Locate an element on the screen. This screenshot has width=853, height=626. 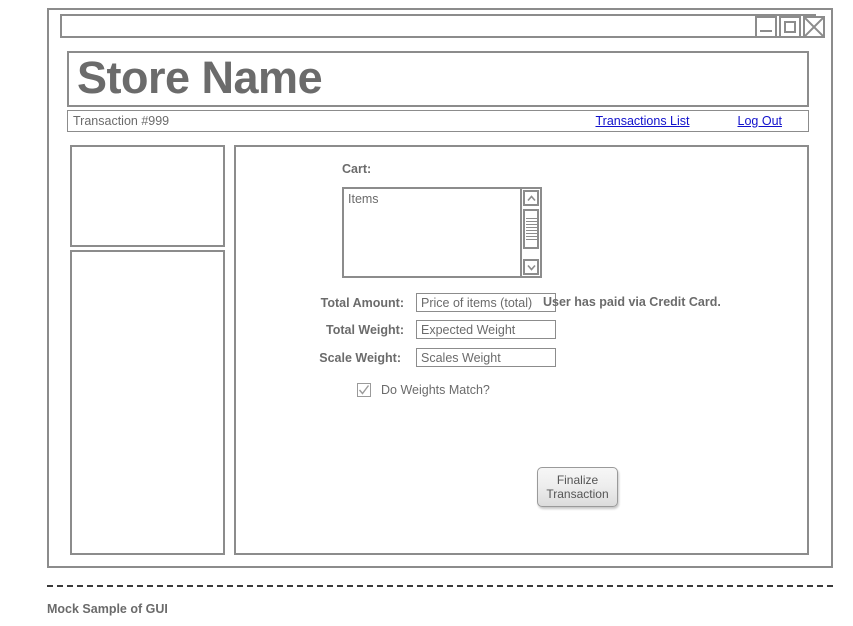
weights-match-row: Do Weights Match? is located at coordinates (423, 390).